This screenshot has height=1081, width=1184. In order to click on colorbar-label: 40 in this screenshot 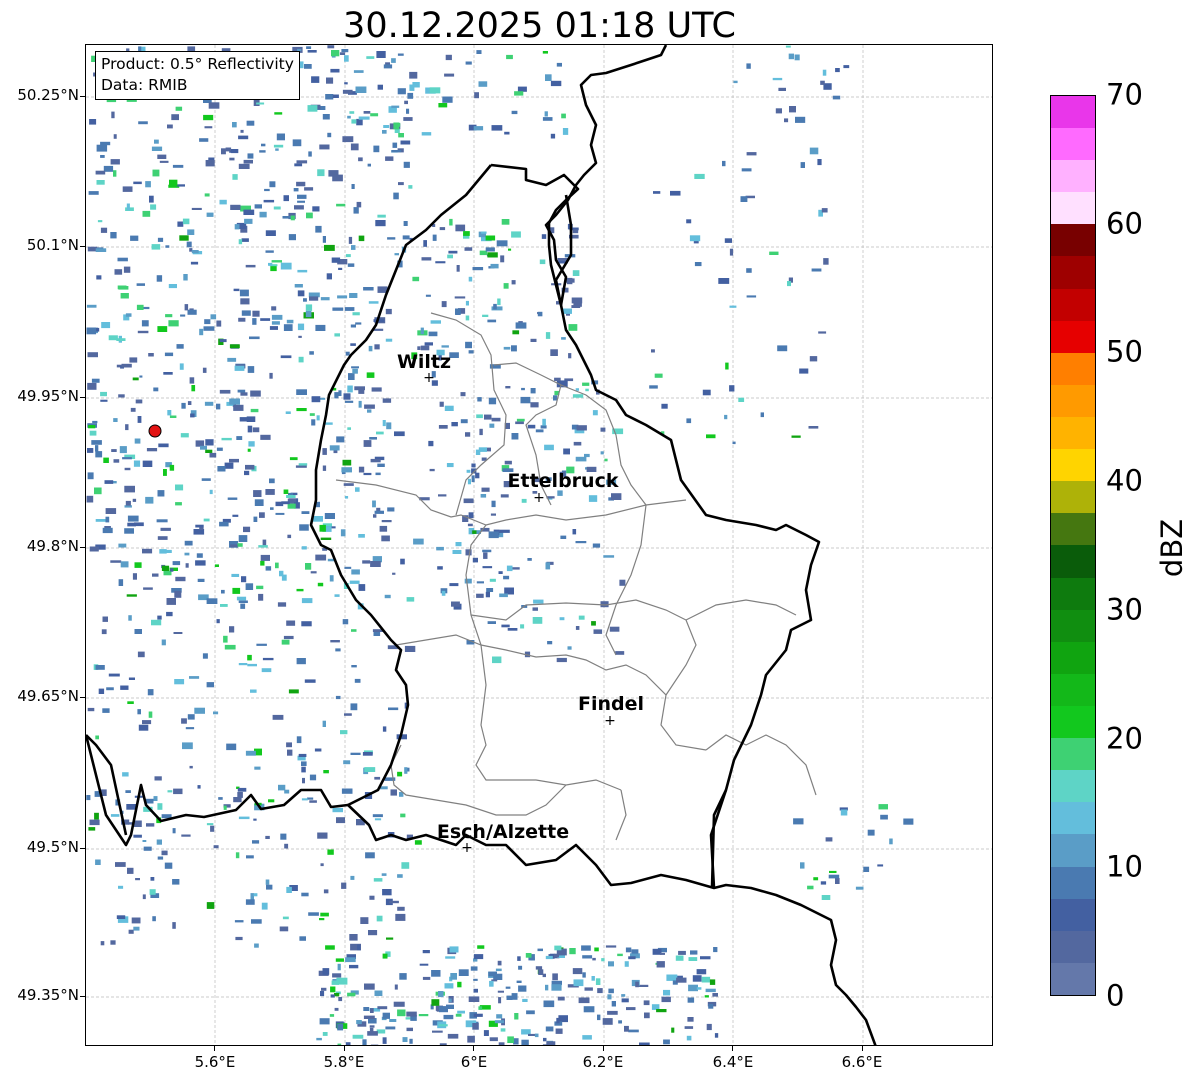, I will do `click(1124, 480)`.